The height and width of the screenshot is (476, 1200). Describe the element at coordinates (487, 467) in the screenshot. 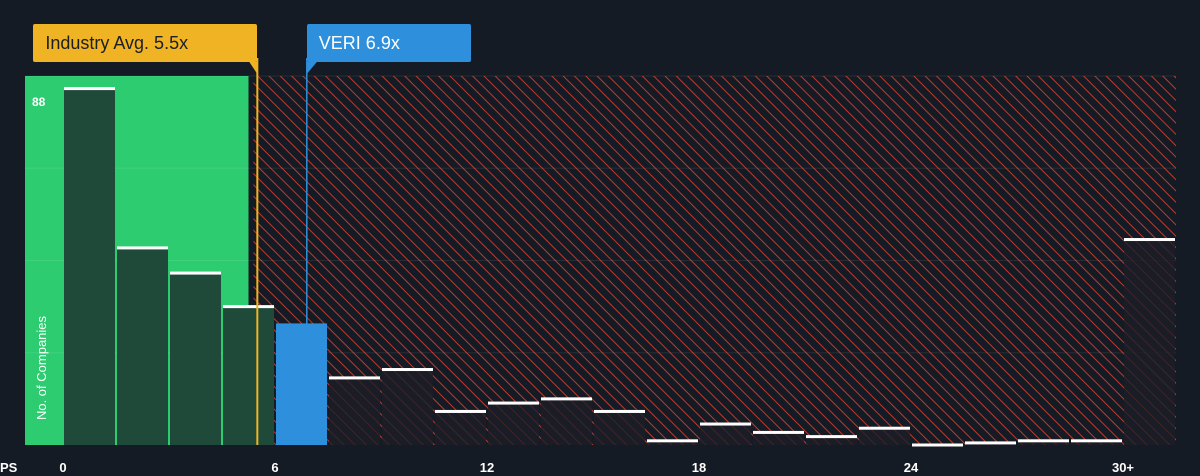

I see `x-tick-label-2: 12` at that location.